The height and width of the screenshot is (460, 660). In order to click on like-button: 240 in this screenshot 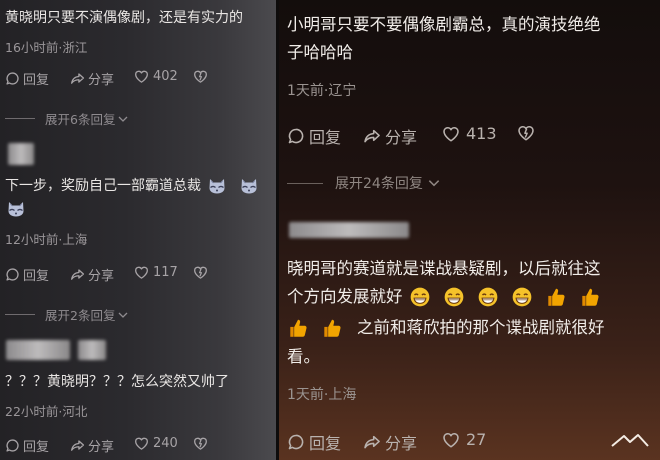, I will do `click(156, 443)`.